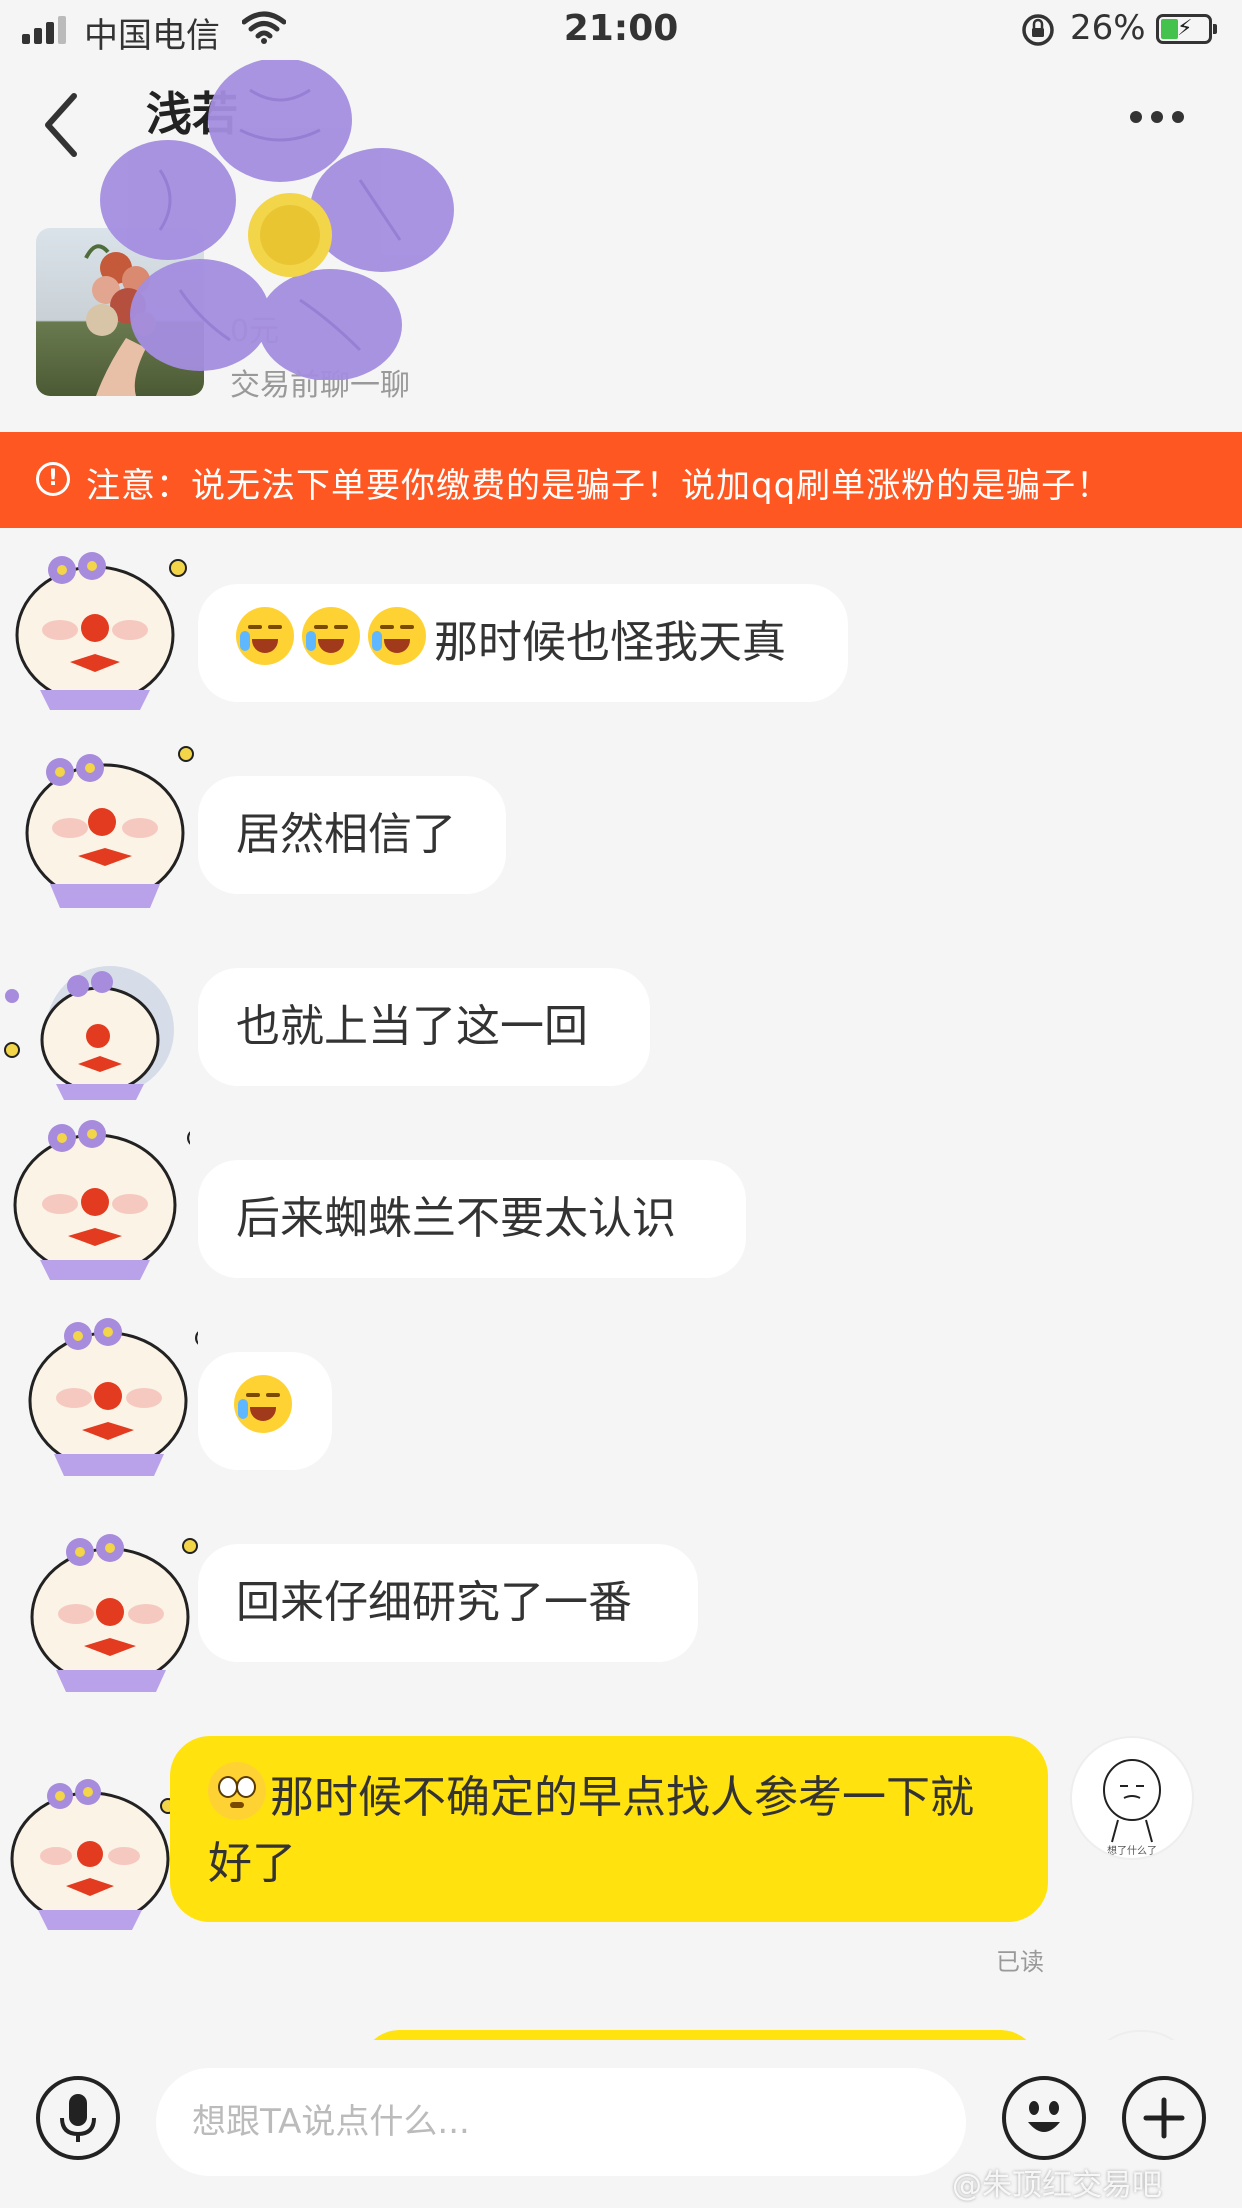 The image size is (1242, 2208). What do you see at coordinates (60, 125) in the screenshot?
I see `back-arrow-icon` at bounding box center [60, 125].